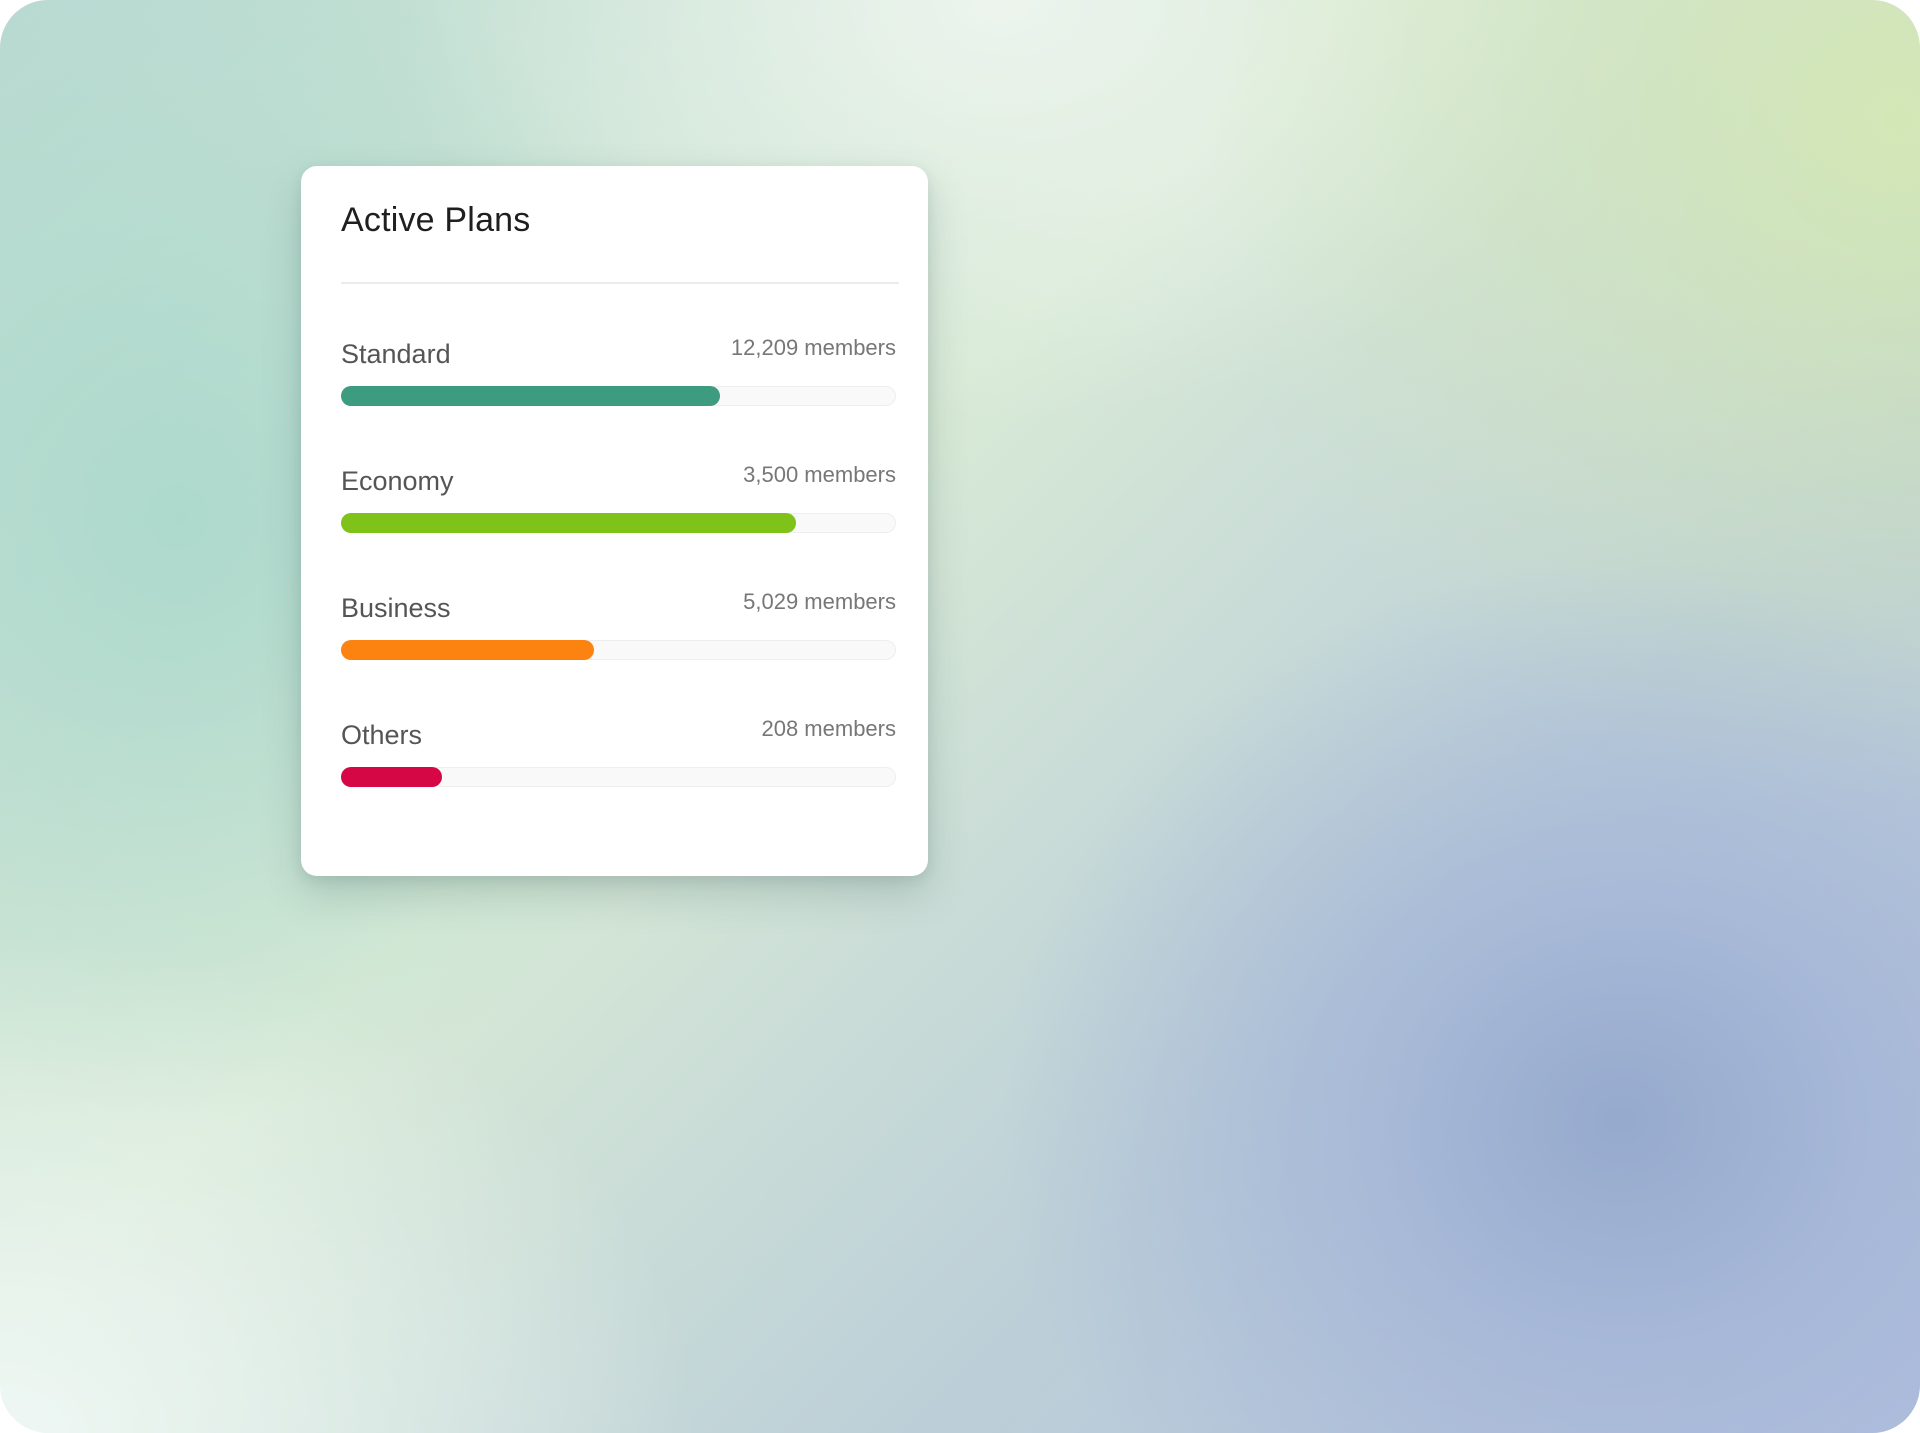  Describe the element at coordinates (620, 283) in the screenshot. I see `title-divider` at that location.